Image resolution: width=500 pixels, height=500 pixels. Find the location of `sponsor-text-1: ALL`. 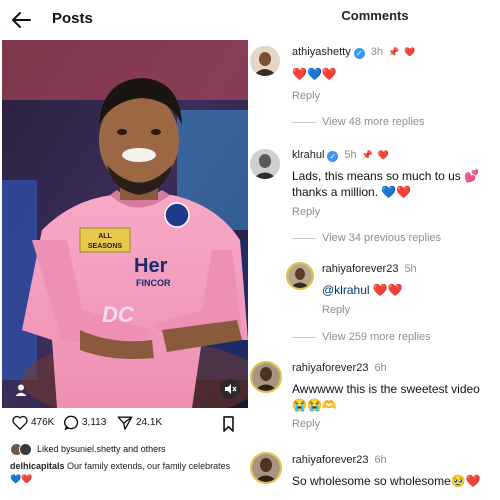

sponsor-text-1: ALL is located at coordinates (105, 236).